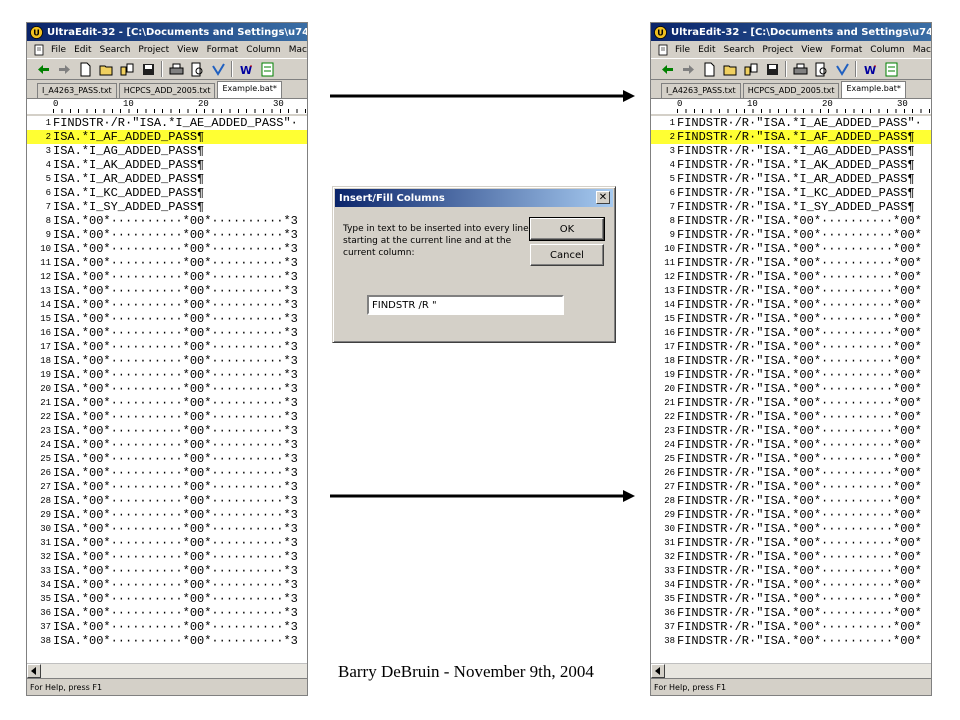 This screenshot has width=960, height=720. Describe the element at coordinates (167, 151) in the screenshot. I see `code-line: 3 ISA.*I_AG_ADDED_PASS¶` at that location.